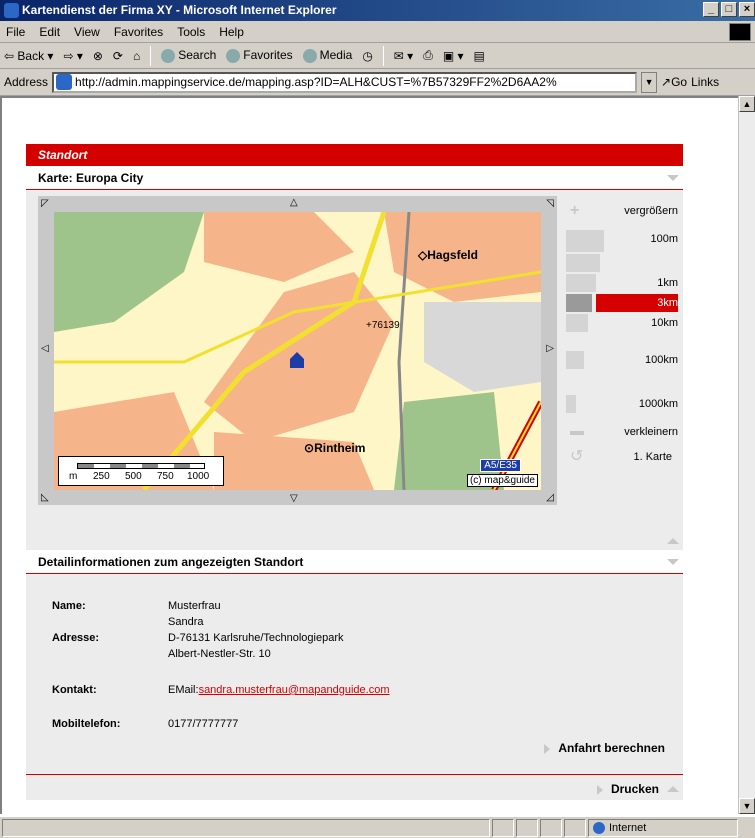 This screenshot has height=838, width=755. What do you see at coordinates (26, 82) in the screenshot?
I see `address-label: Address` at bounding box center [26, 82].